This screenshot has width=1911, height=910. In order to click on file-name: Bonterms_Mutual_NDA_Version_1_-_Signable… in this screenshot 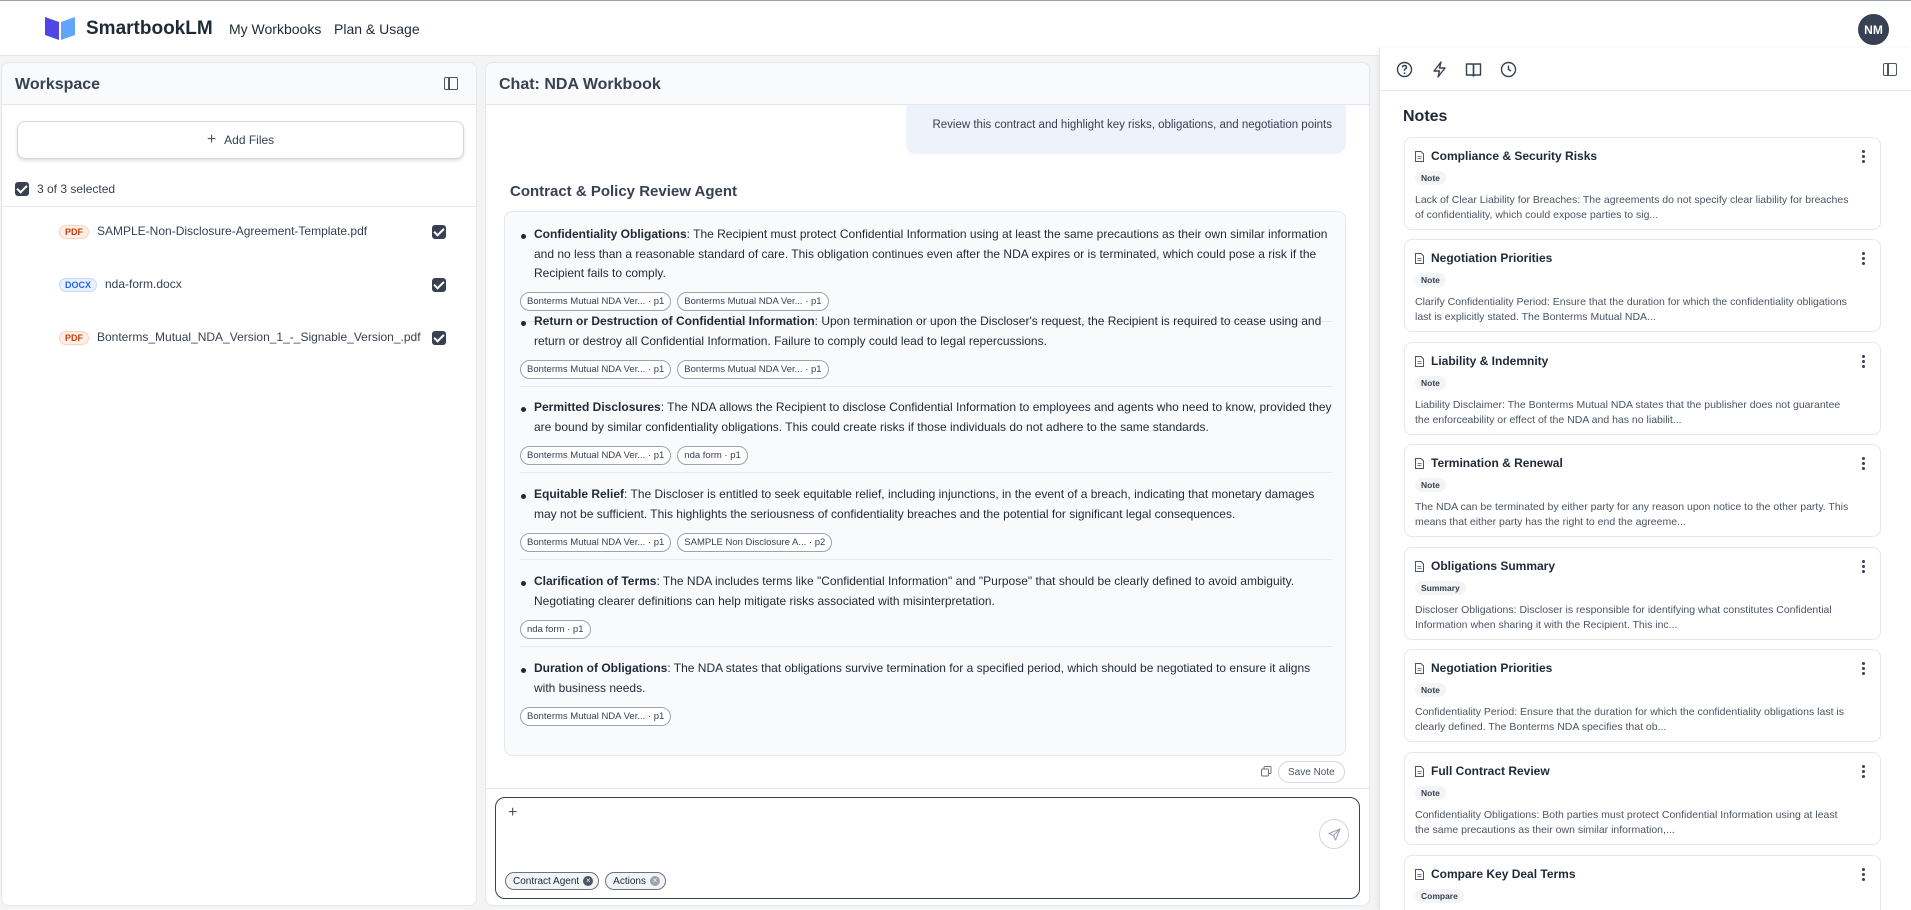, I will do `click(259, 337)`.